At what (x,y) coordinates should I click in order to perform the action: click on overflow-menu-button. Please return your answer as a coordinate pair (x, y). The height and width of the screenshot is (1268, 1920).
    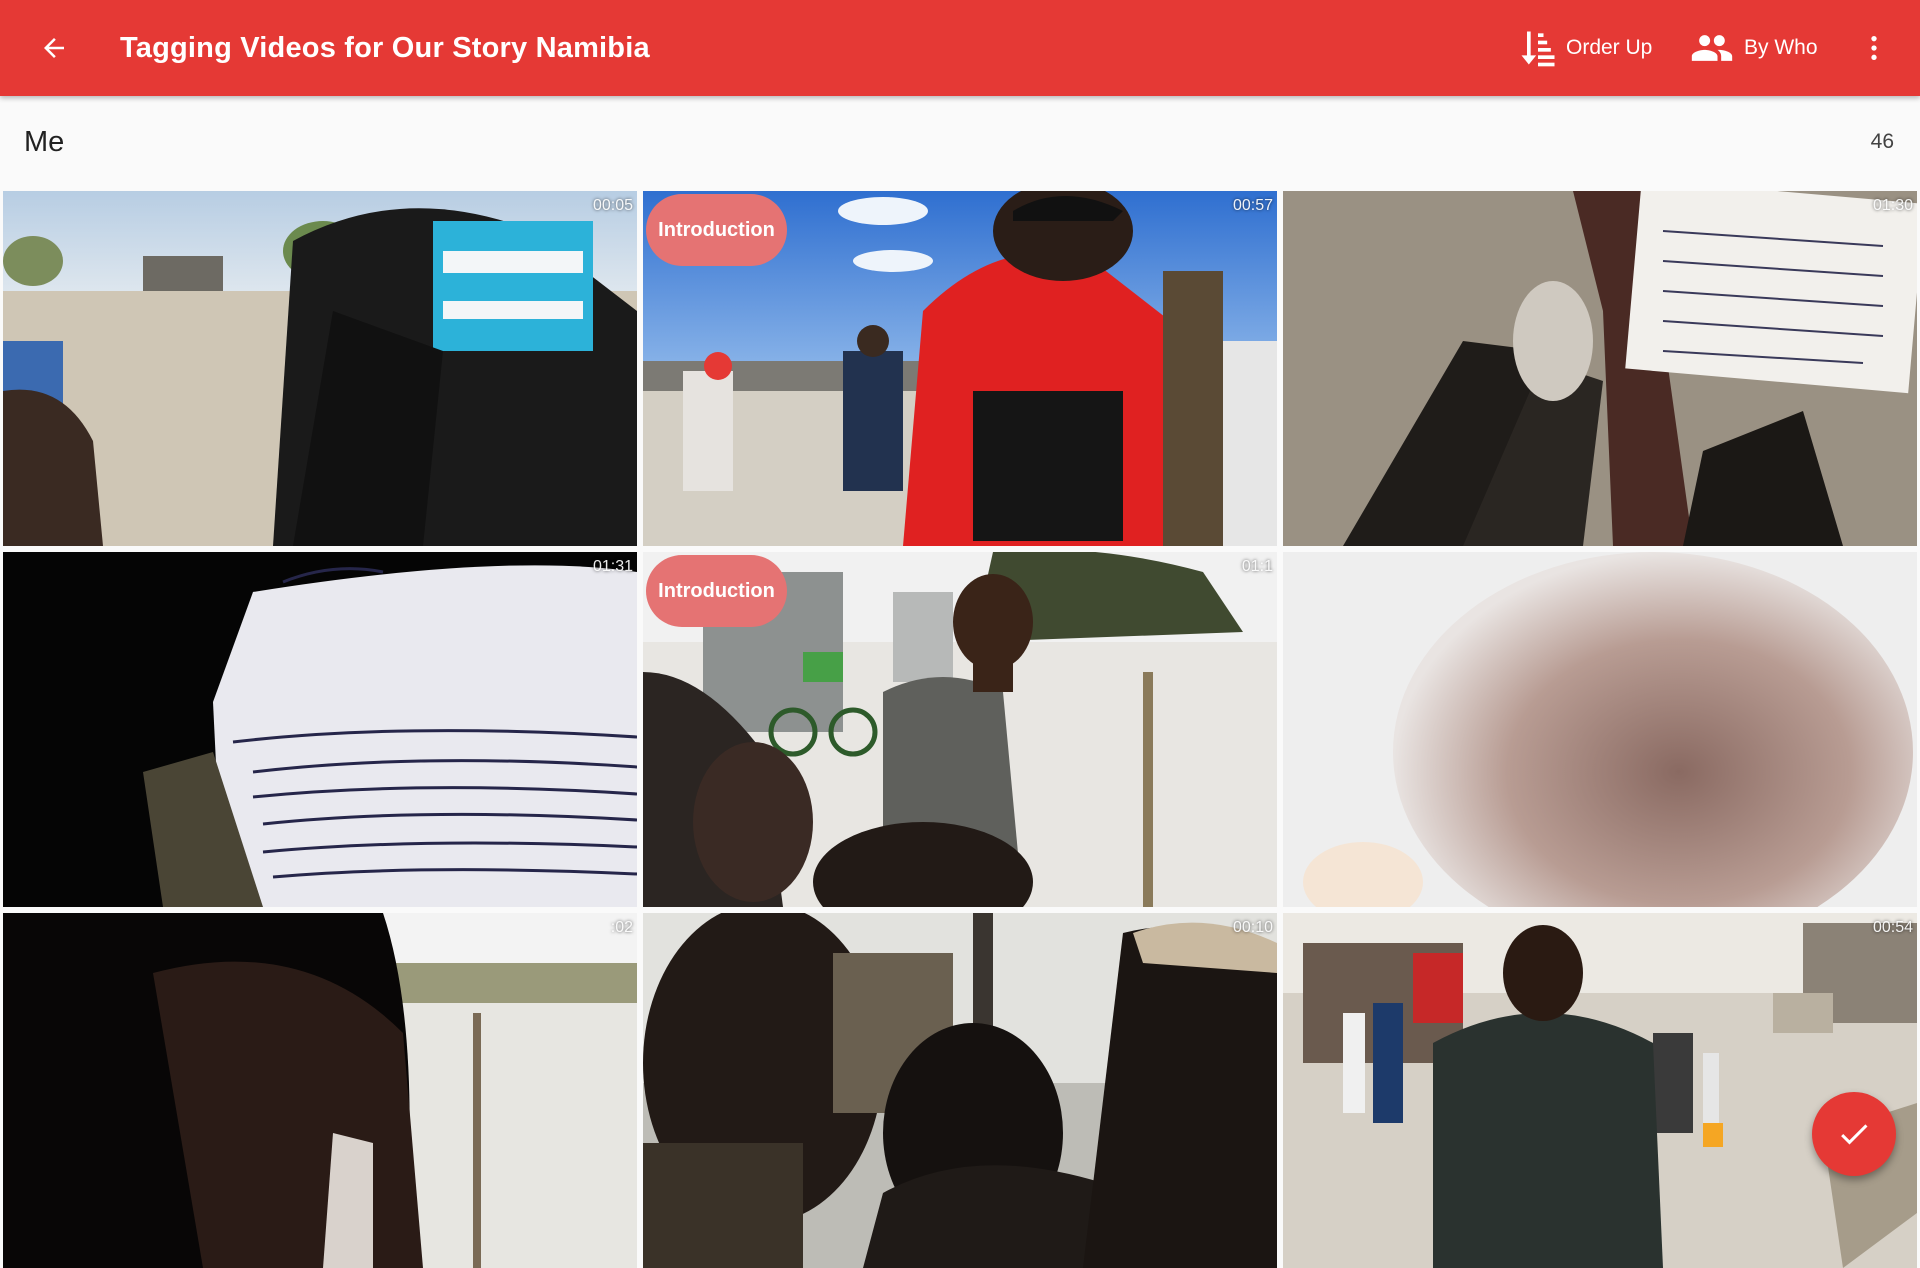
    Looking at the image, I should click on (1874, 48).